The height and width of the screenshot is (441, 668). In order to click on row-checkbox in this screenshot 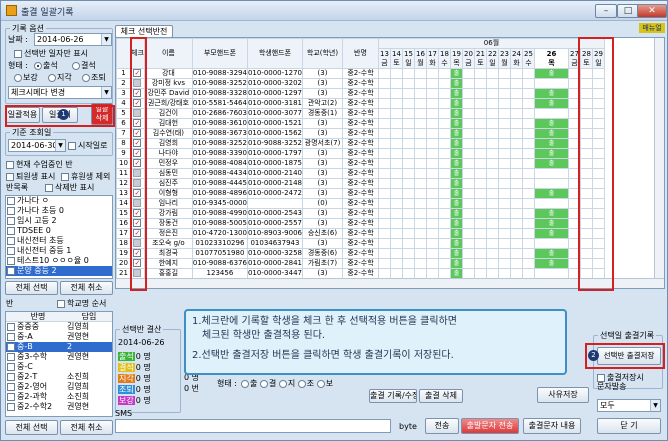, I will do `click(137, 83)`.